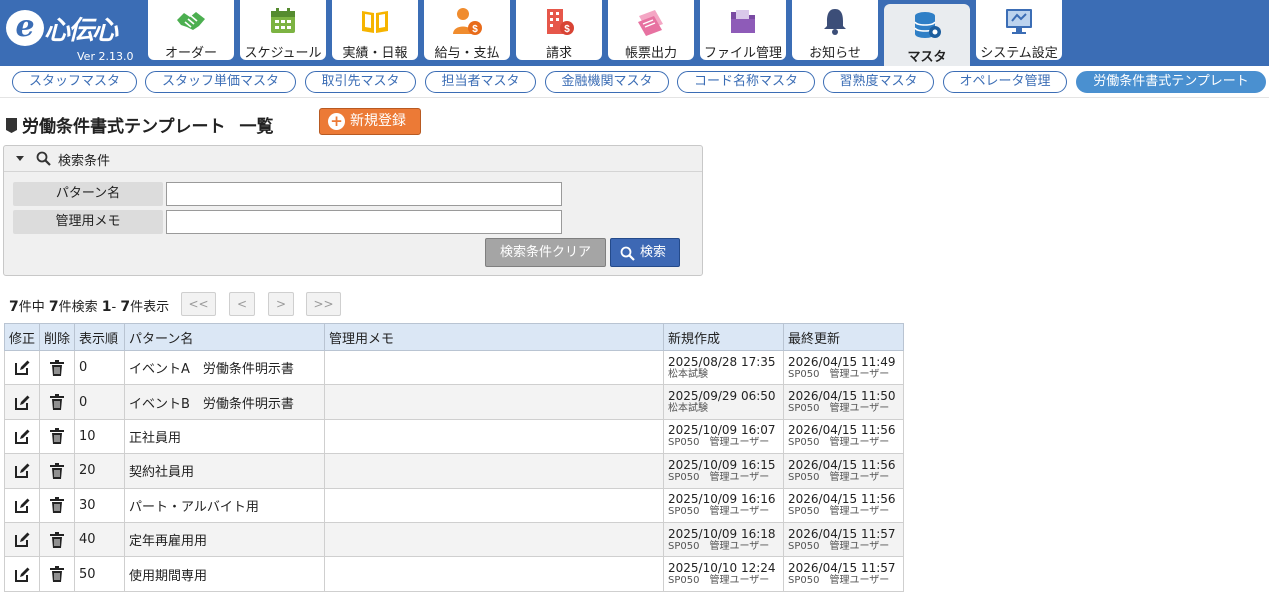  I want to click on tab-label: システム設定, so click(1019, 53).